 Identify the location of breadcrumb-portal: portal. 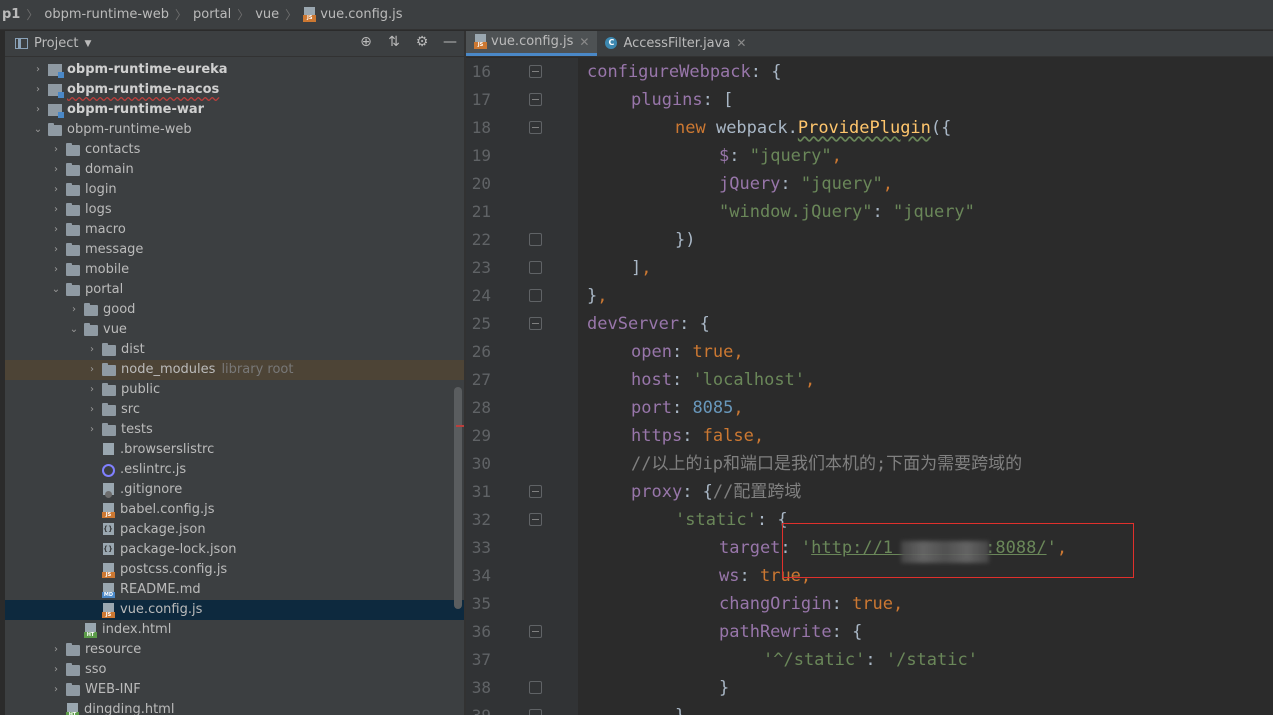
(212, 14).